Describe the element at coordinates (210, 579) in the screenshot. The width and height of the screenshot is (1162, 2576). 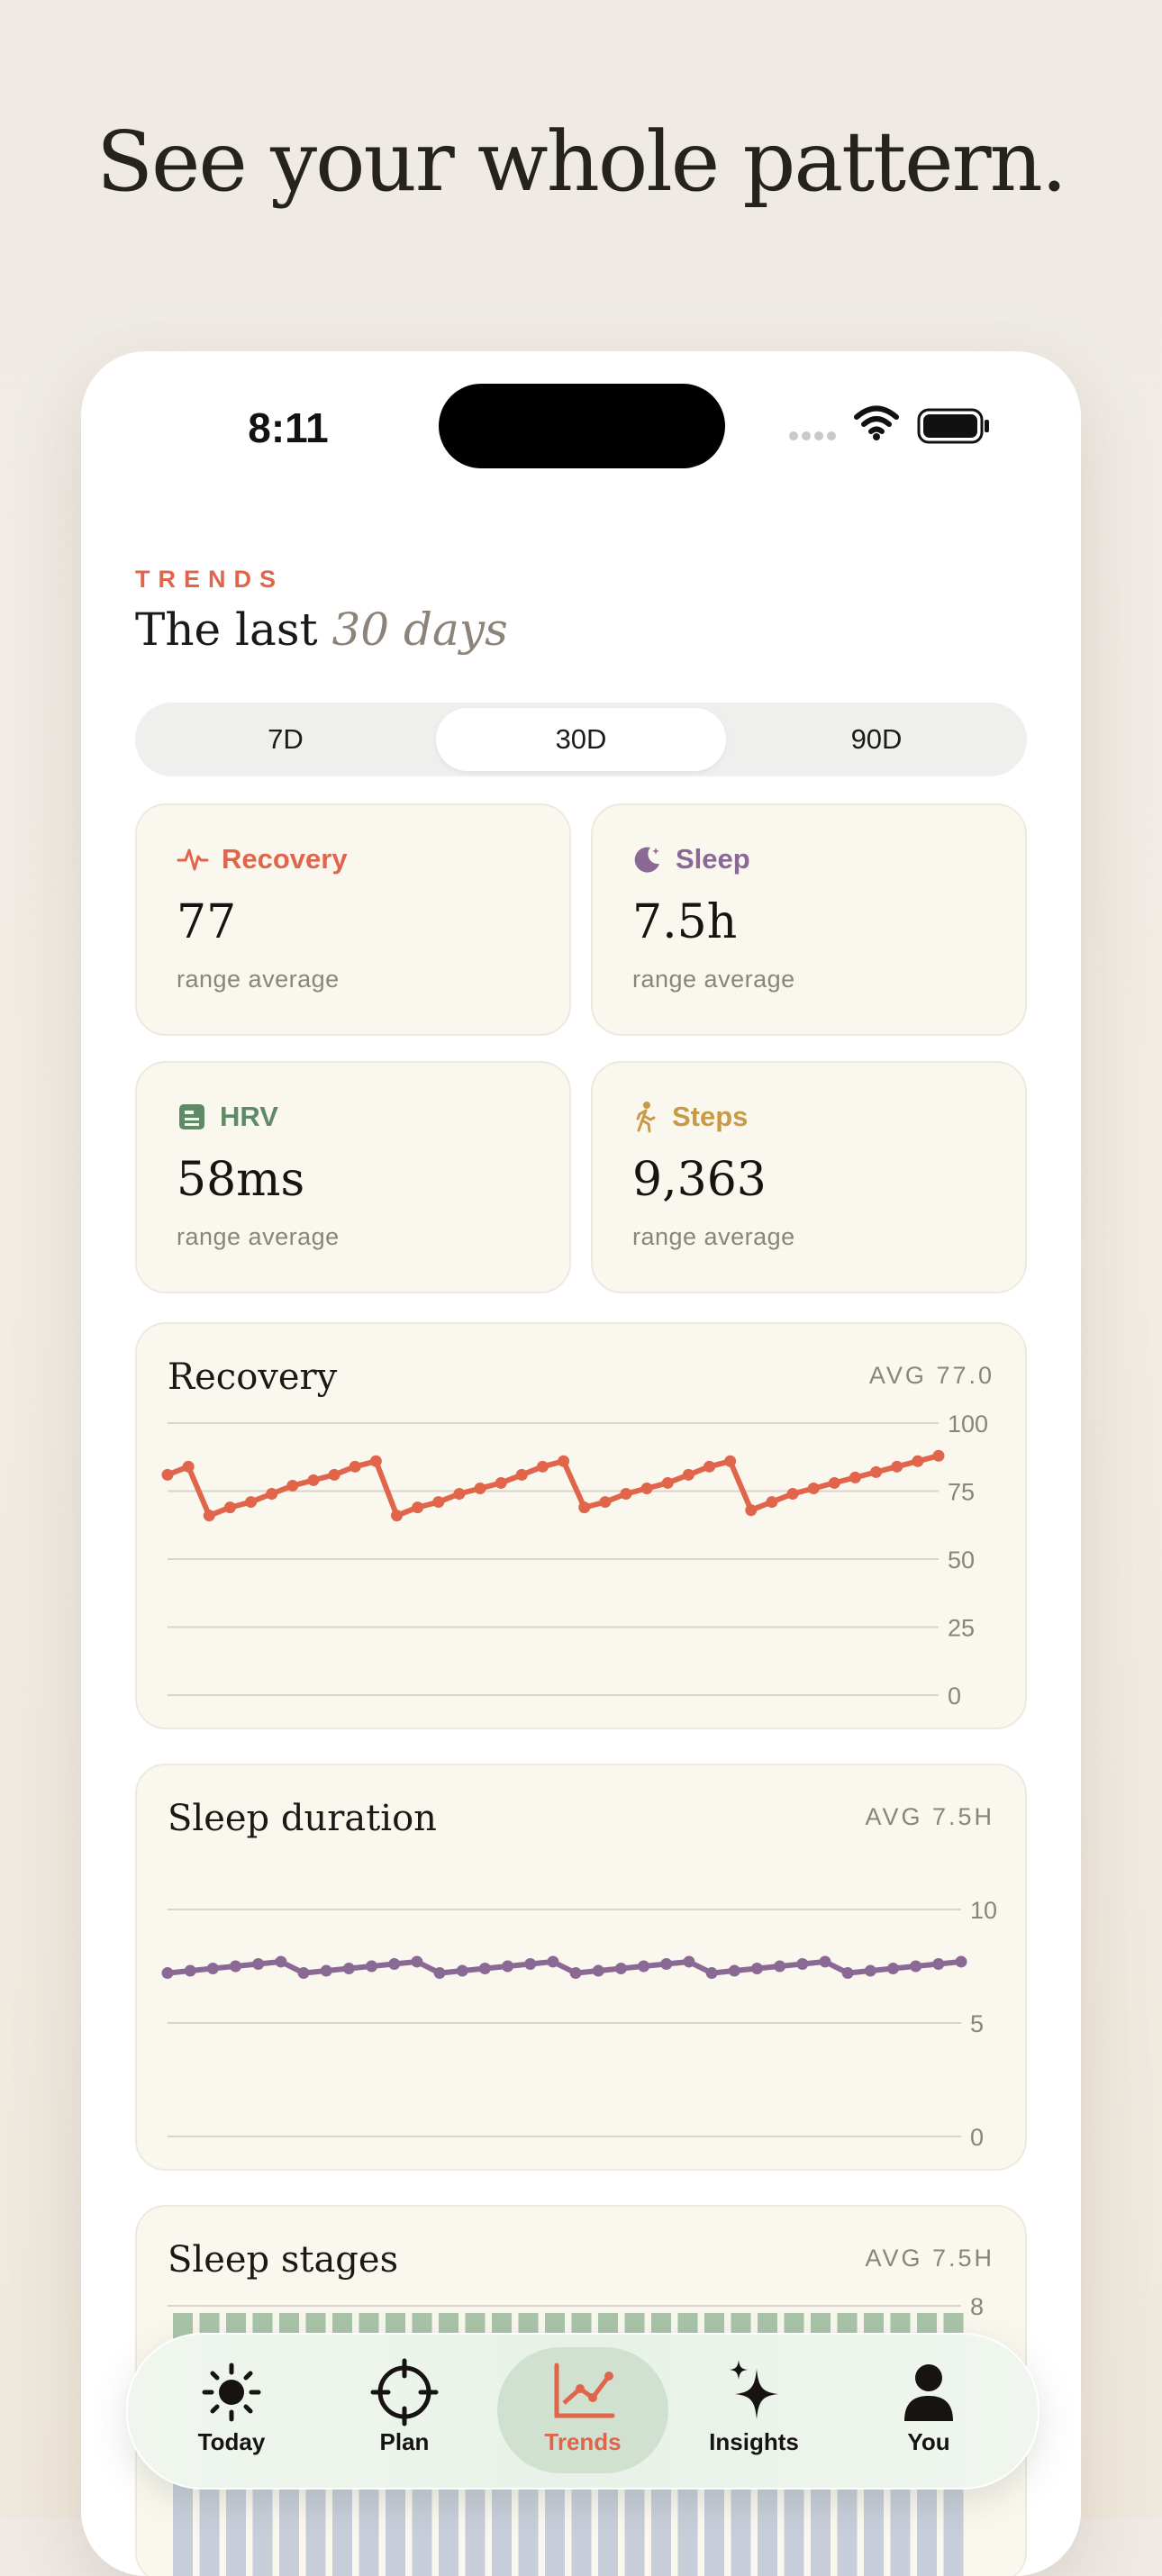
I see `section-eyebrow: TRENDS` at that location.